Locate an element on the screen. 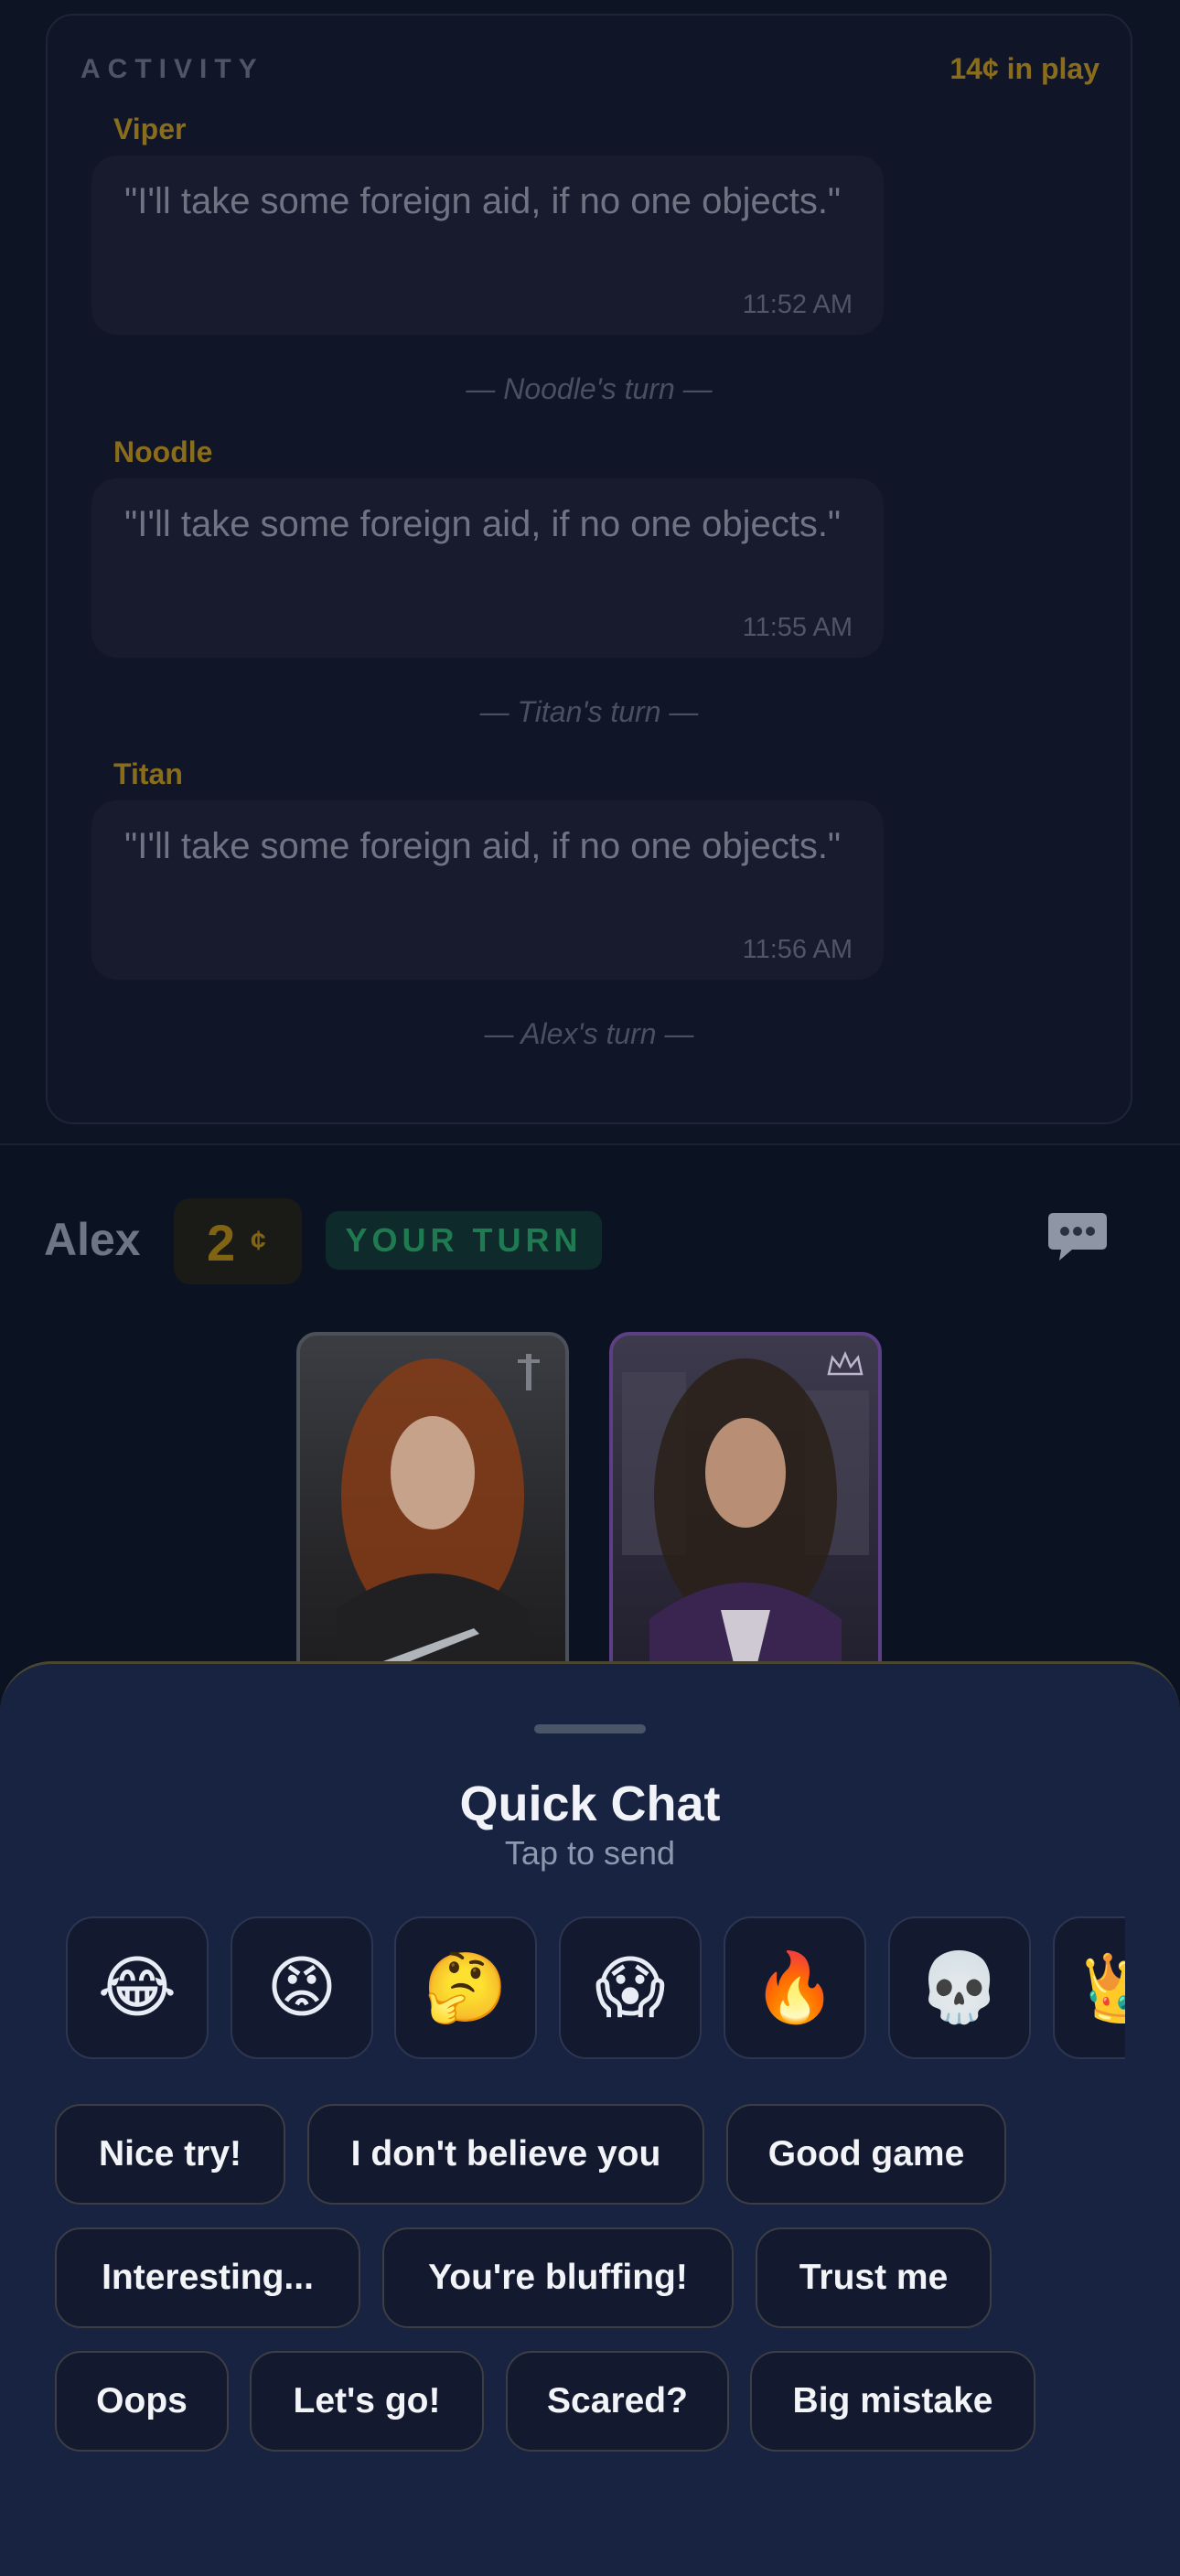 The height and width of the screenshot is (2576, 1180). turn-divider: — Titan's turn — is located at coordinates (589, 711).